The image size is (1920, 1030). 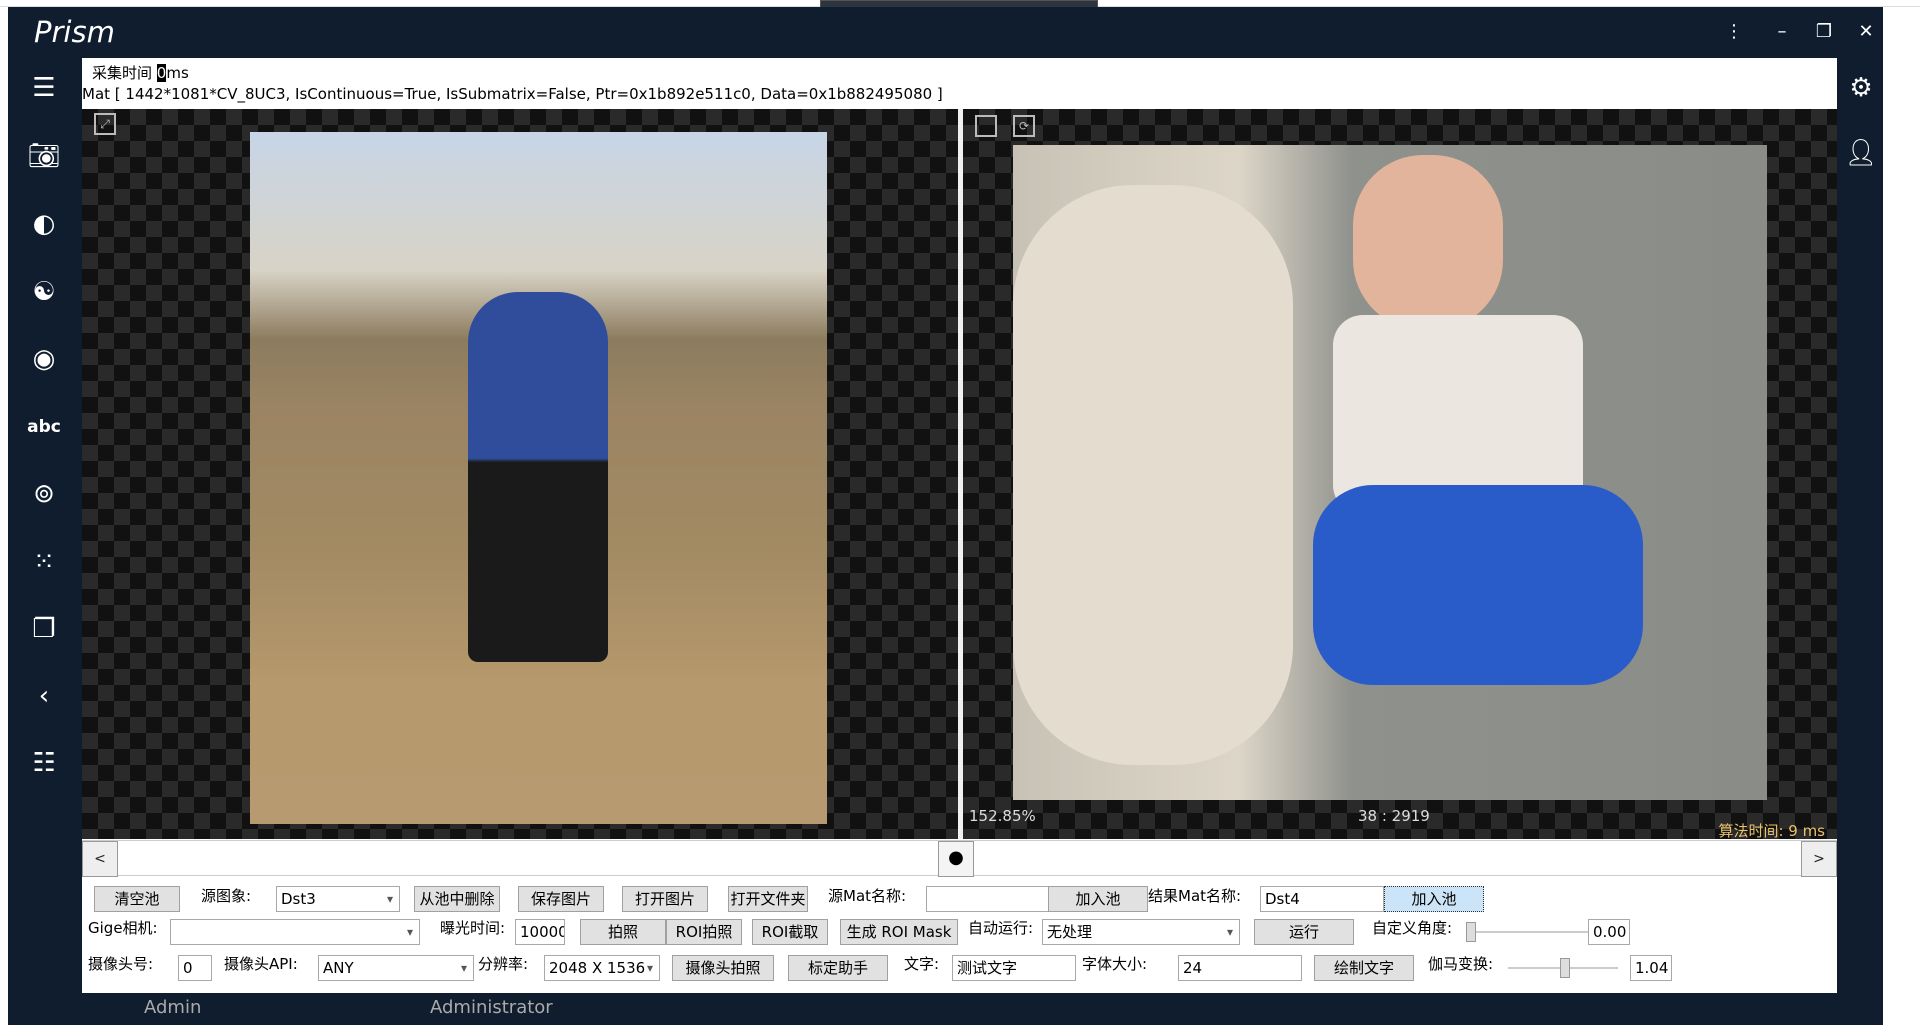 What do you see at coordinates (1412, 928) in the screenshot?
I see `angle-label: 自定义角度:` at bounding box center [1412, 928].